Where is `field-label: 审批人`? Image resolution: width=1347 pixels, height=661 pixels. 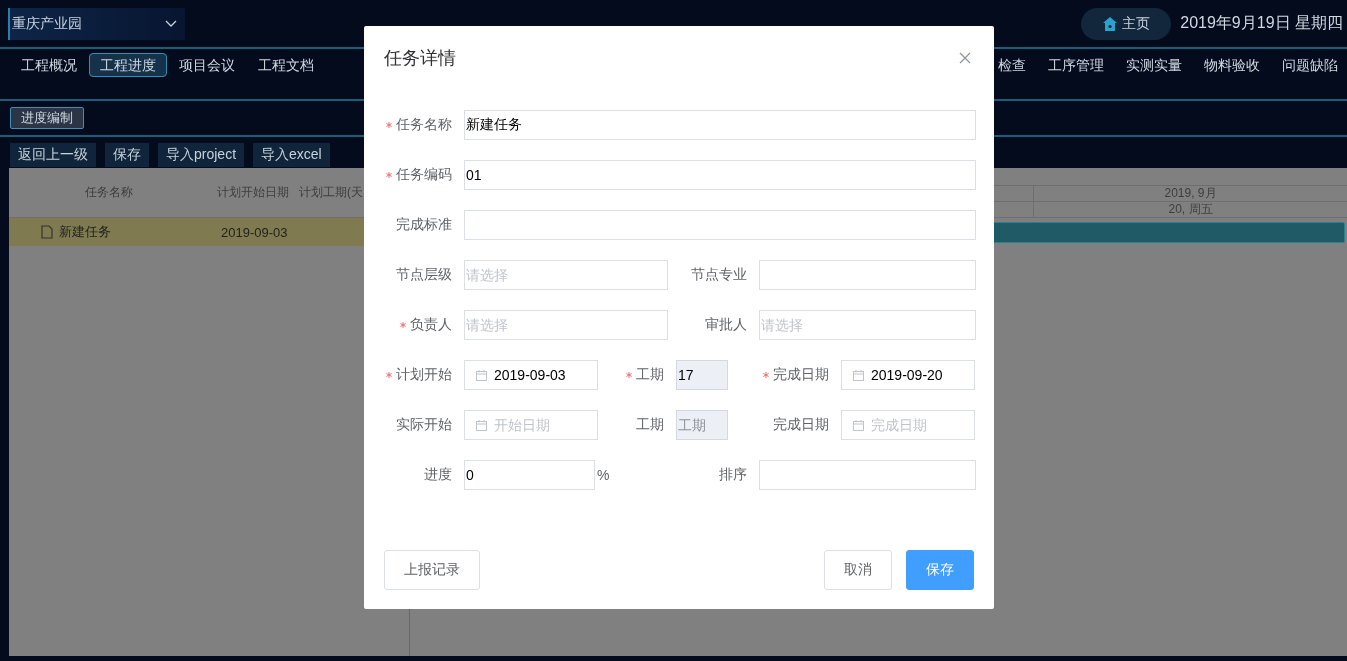
field-label: 审批人 is located at coordinates (726, 325).